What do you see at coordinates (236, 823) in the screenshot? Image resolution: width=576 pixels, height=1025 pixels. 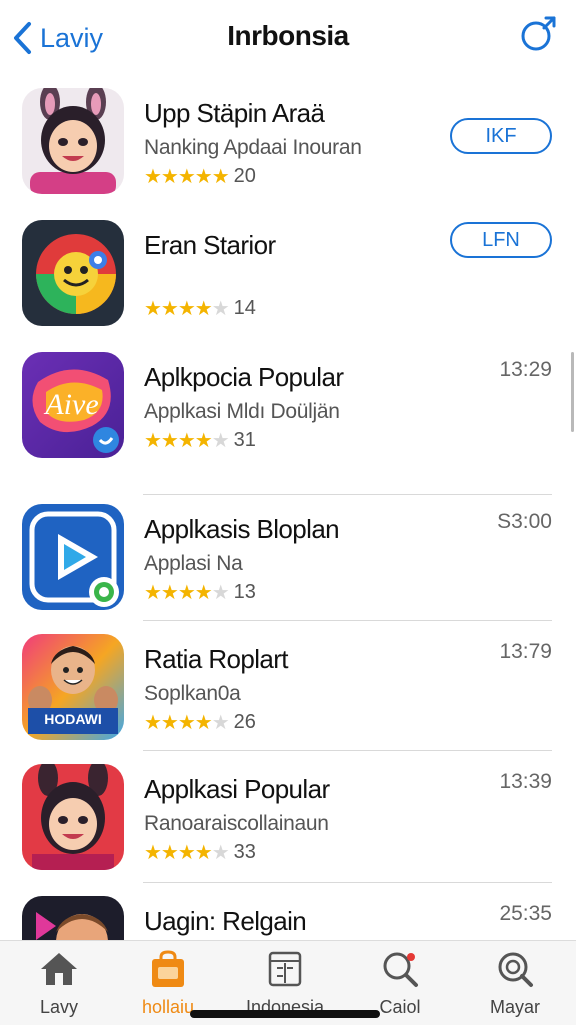 I see `app-subtitle: Ranoaraiscollainaun` at bounding box center [236, 823].